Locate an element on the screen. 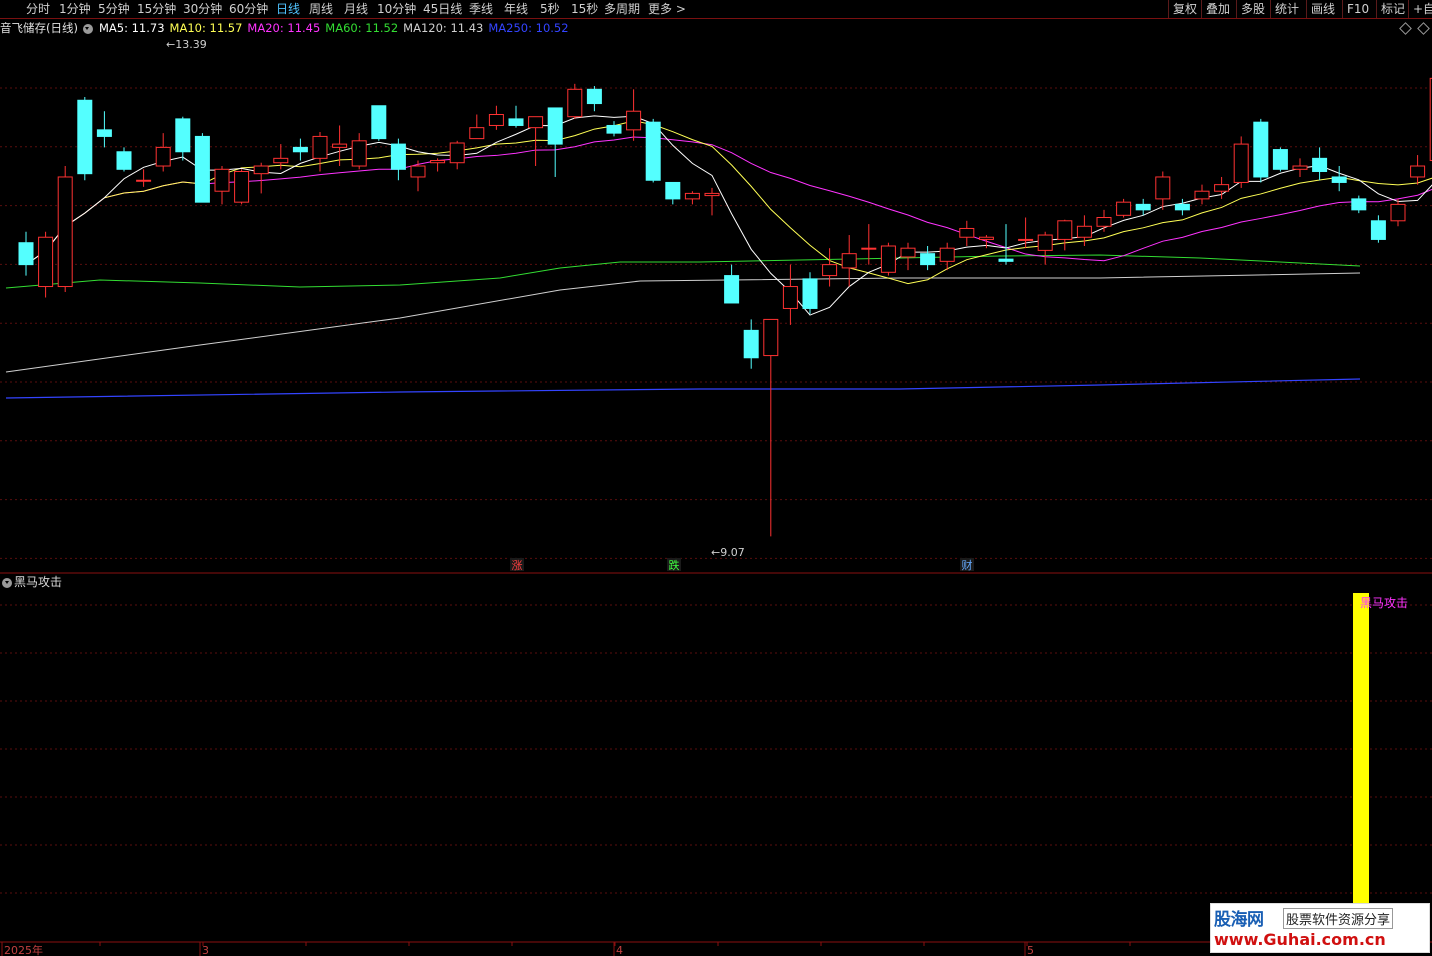 This screenshot has height=956, width=1432. indicator-name: 黑马攻击 is located at coordinates (38, 582).